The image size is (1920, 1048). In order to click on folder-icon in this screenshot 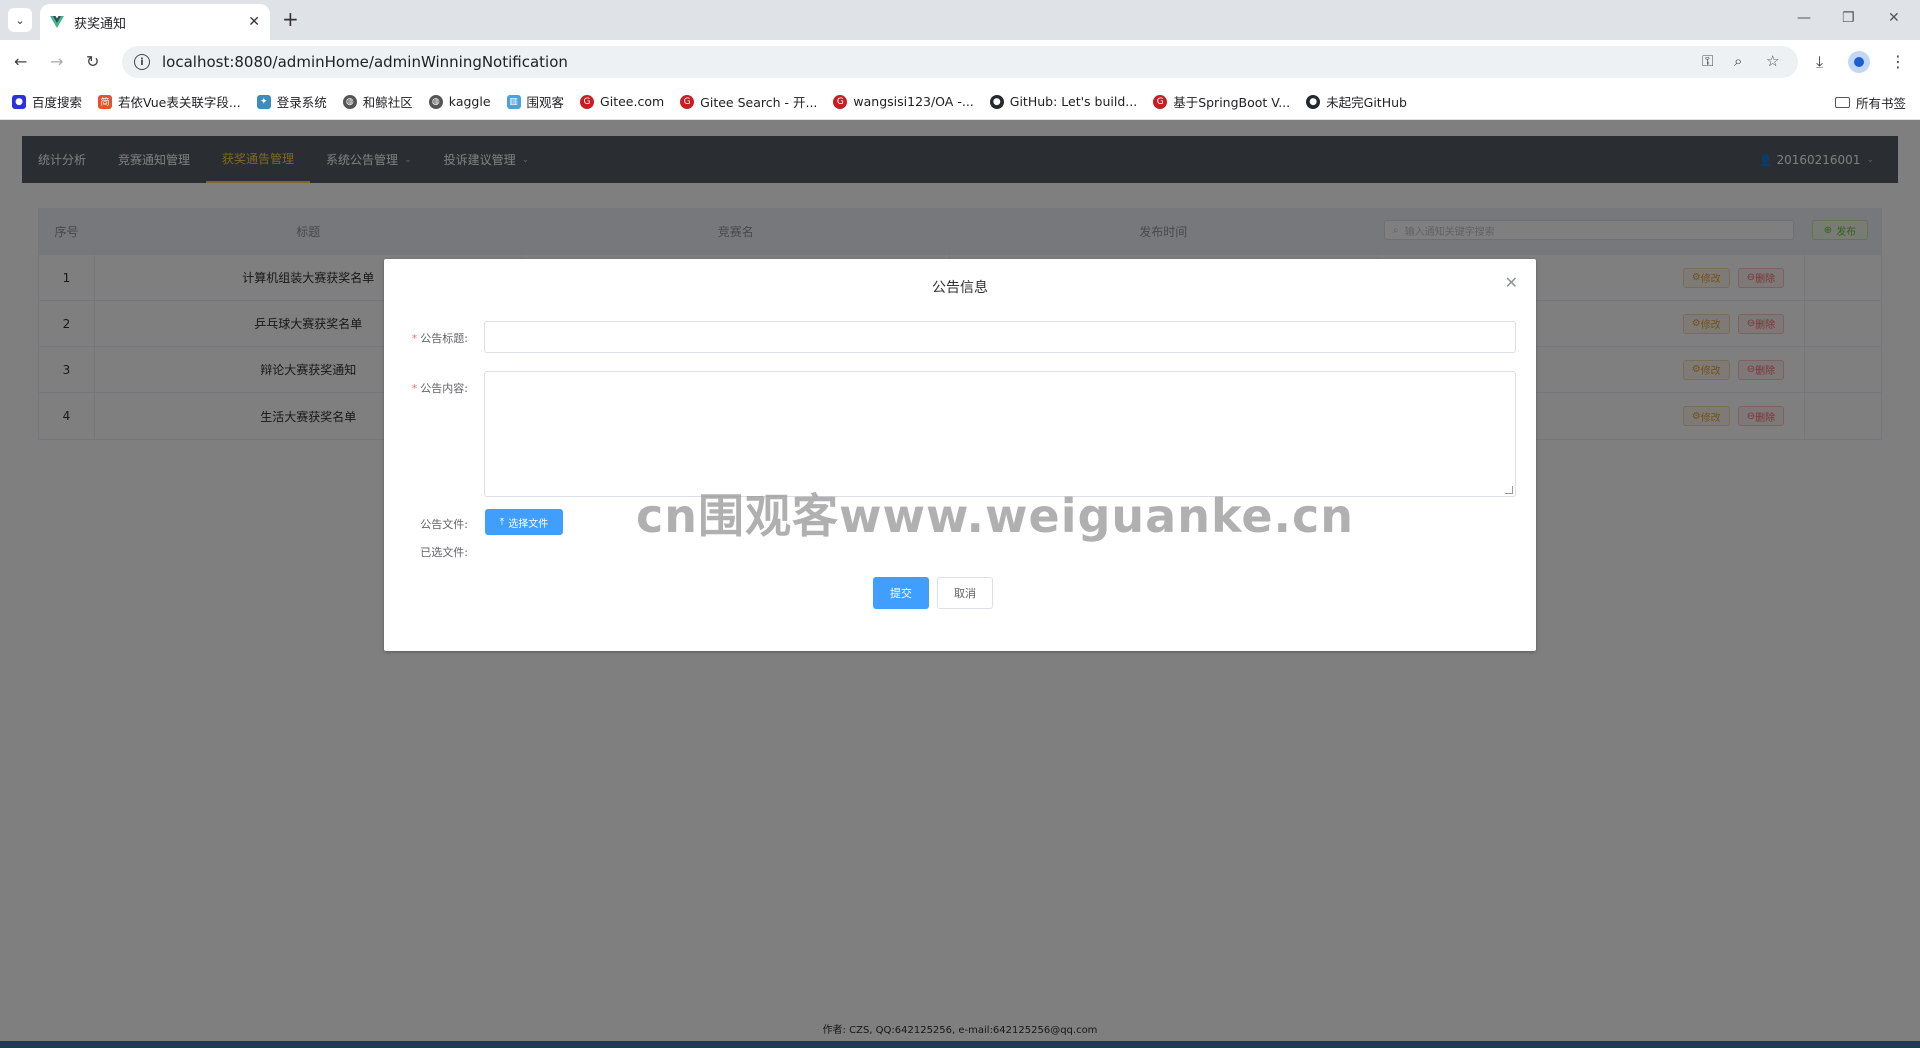, I will do `click(1842, 102)`.